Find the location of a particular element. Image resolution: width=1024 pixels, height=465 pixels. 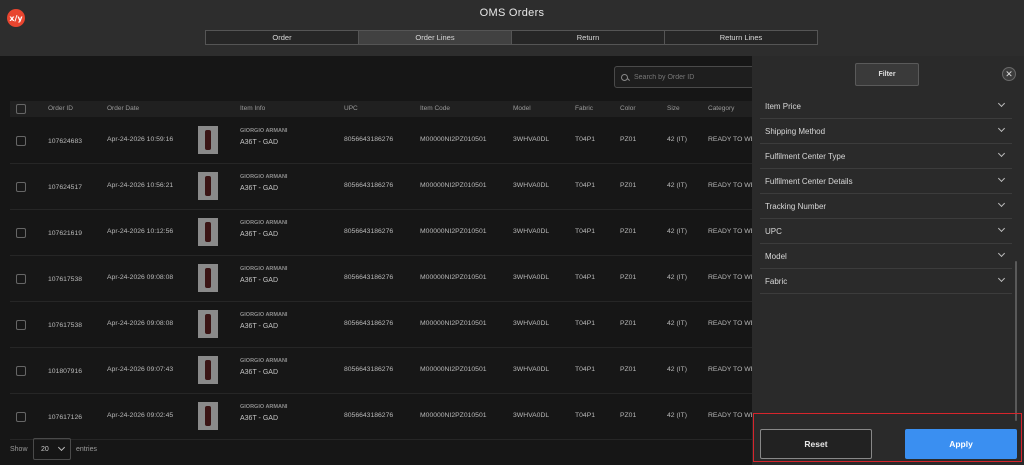

order-date-cell: Apr-24-2026 09:08:08 is located at coordinates (140, 323).